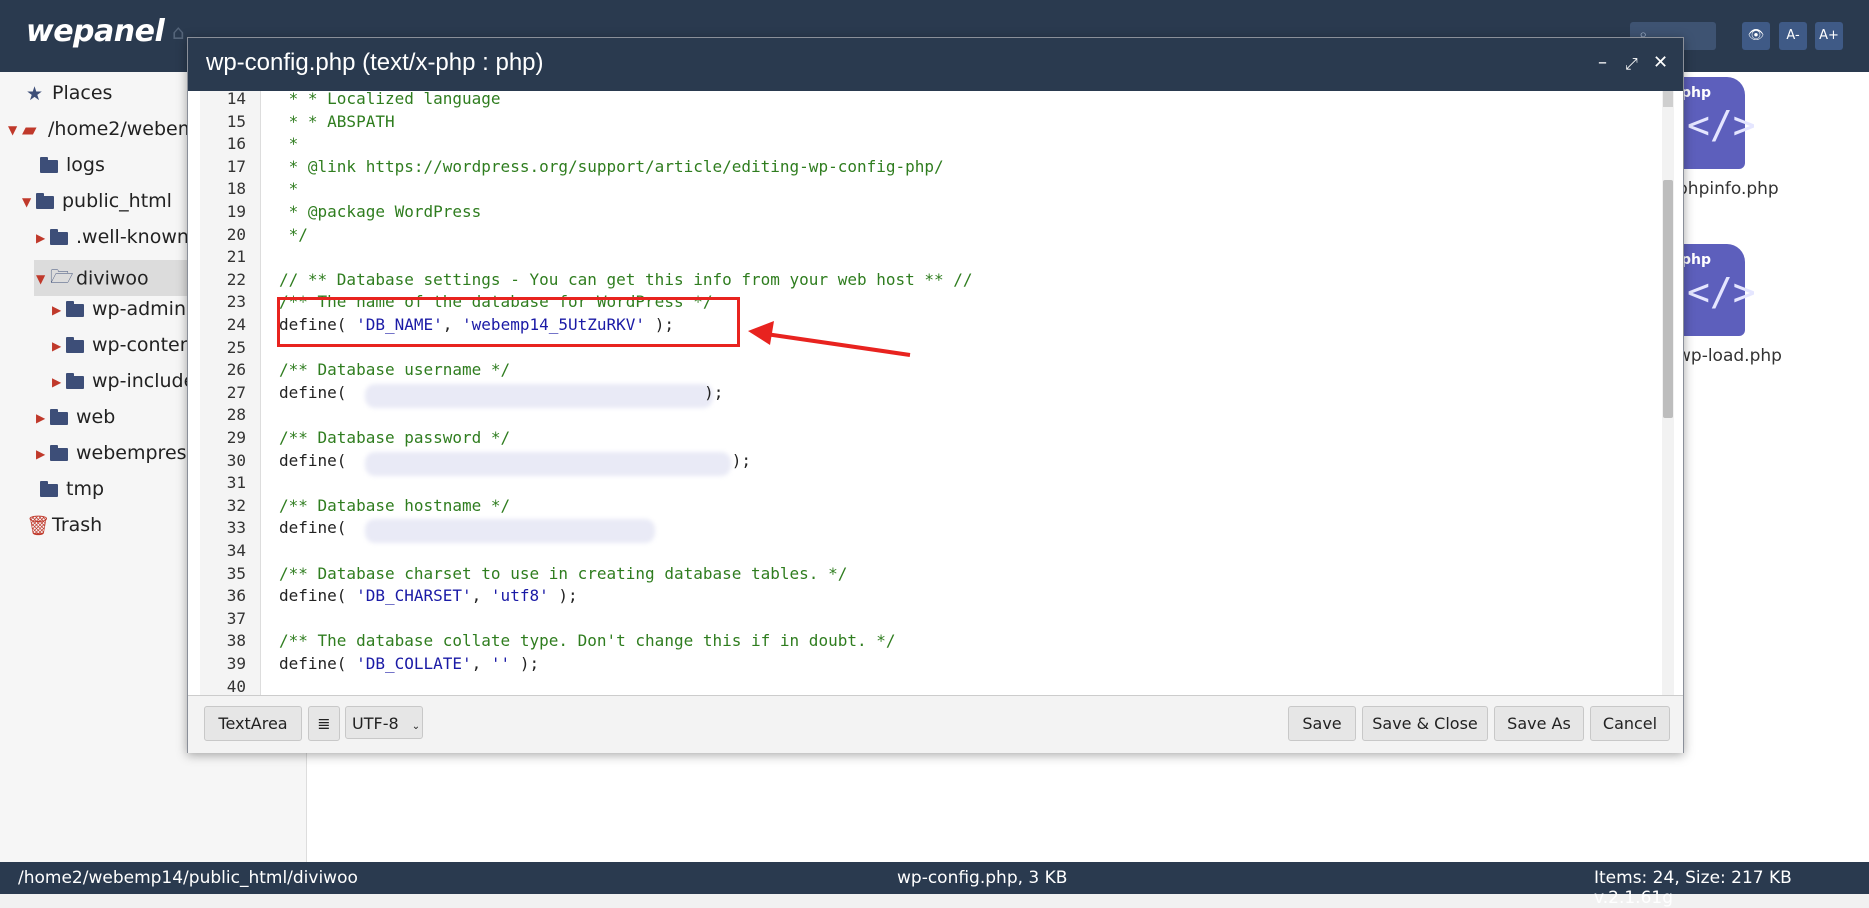 The image size is (1869, 908). I want to click on tree-item-web: ▶ web, so click(75, 422).